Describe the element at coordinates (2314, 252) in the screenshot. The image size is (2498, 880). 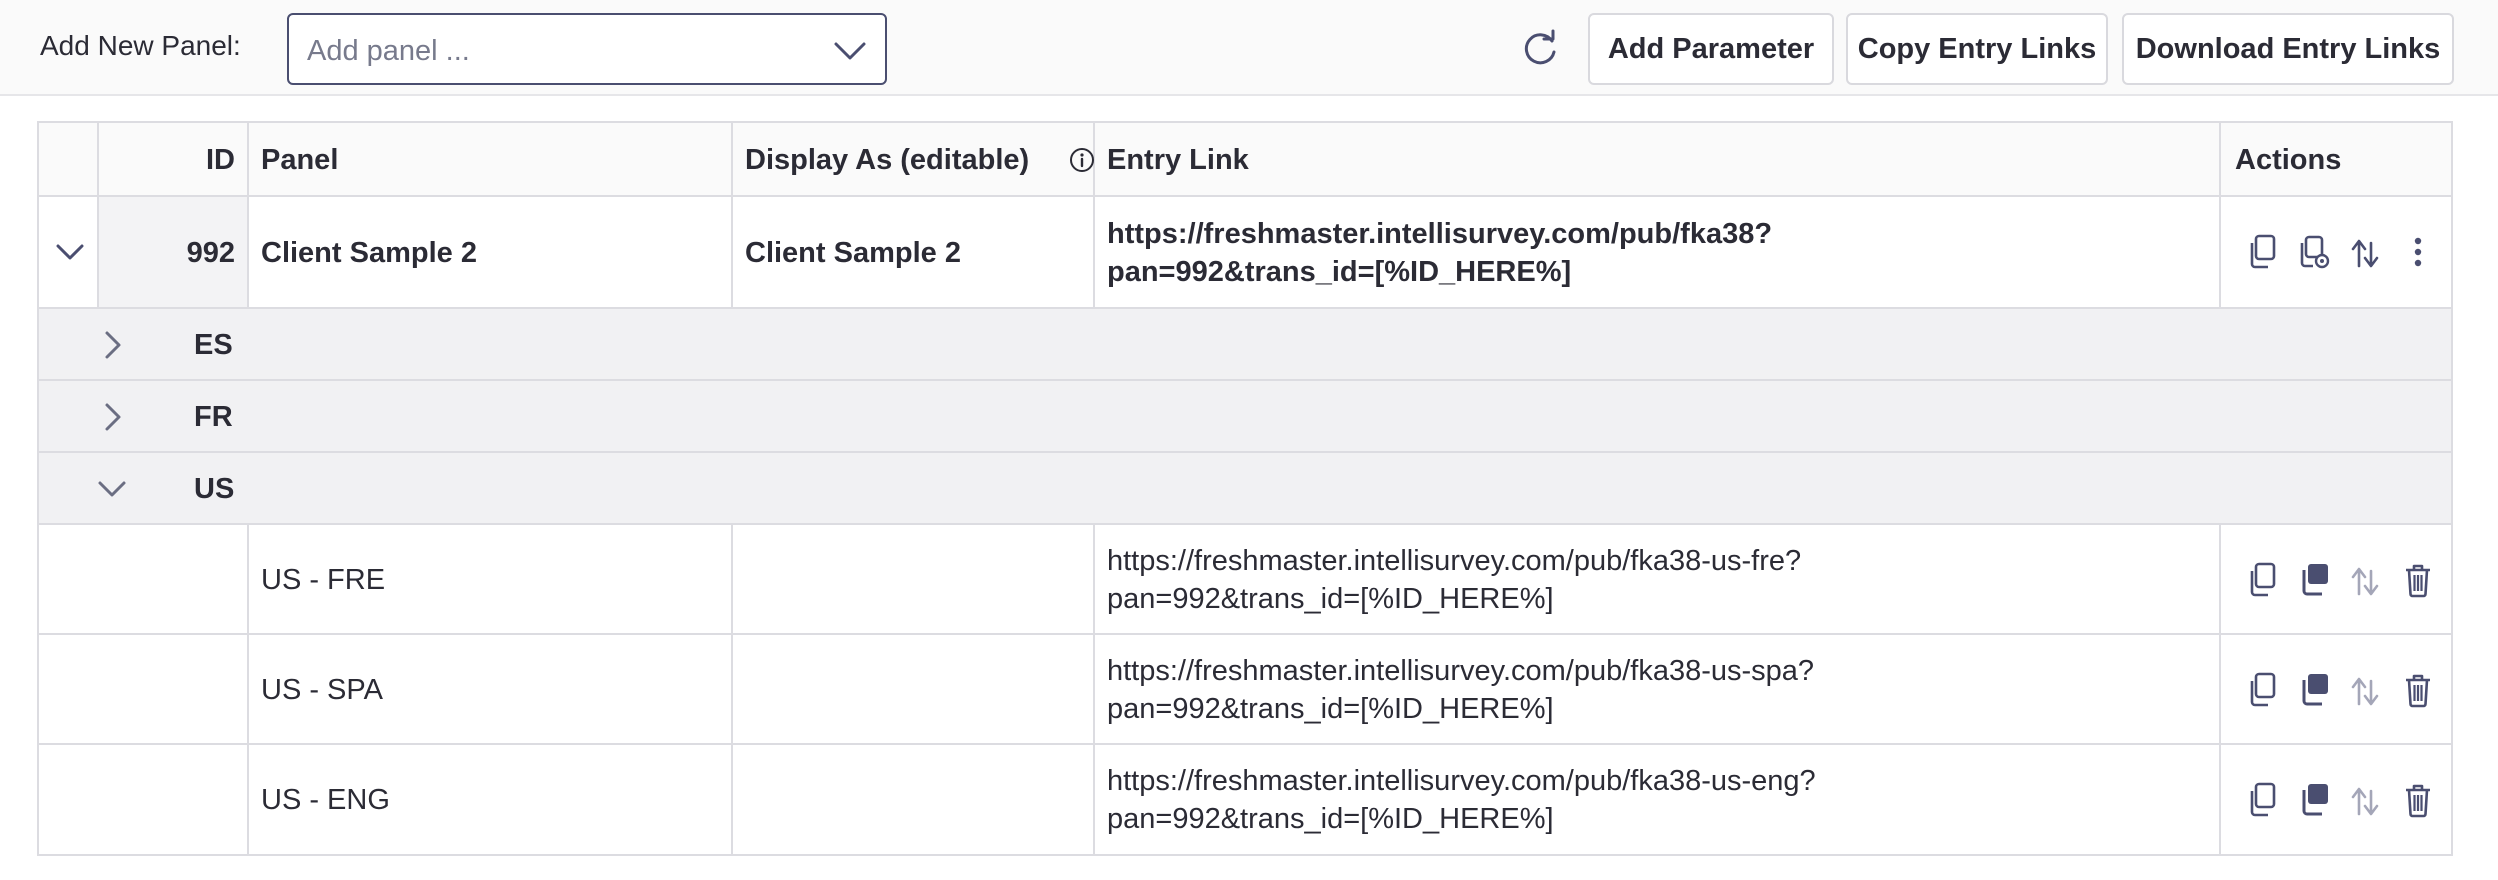
I see `copy-settings-icon` at that location.